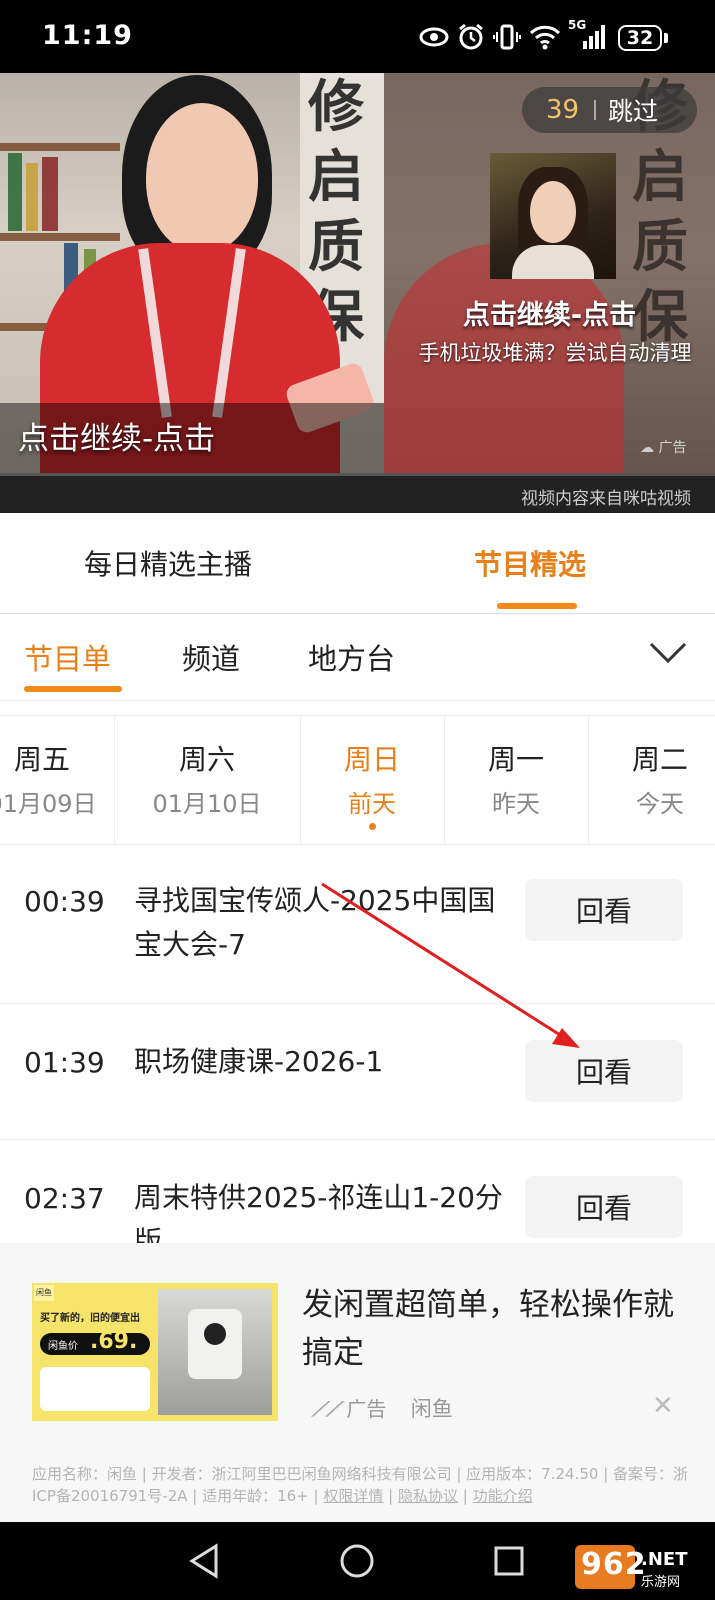  What do you see at coordinates (371, 759) in the screenshot?
I see `day-name: 周日` at bounding box center [371, 759].